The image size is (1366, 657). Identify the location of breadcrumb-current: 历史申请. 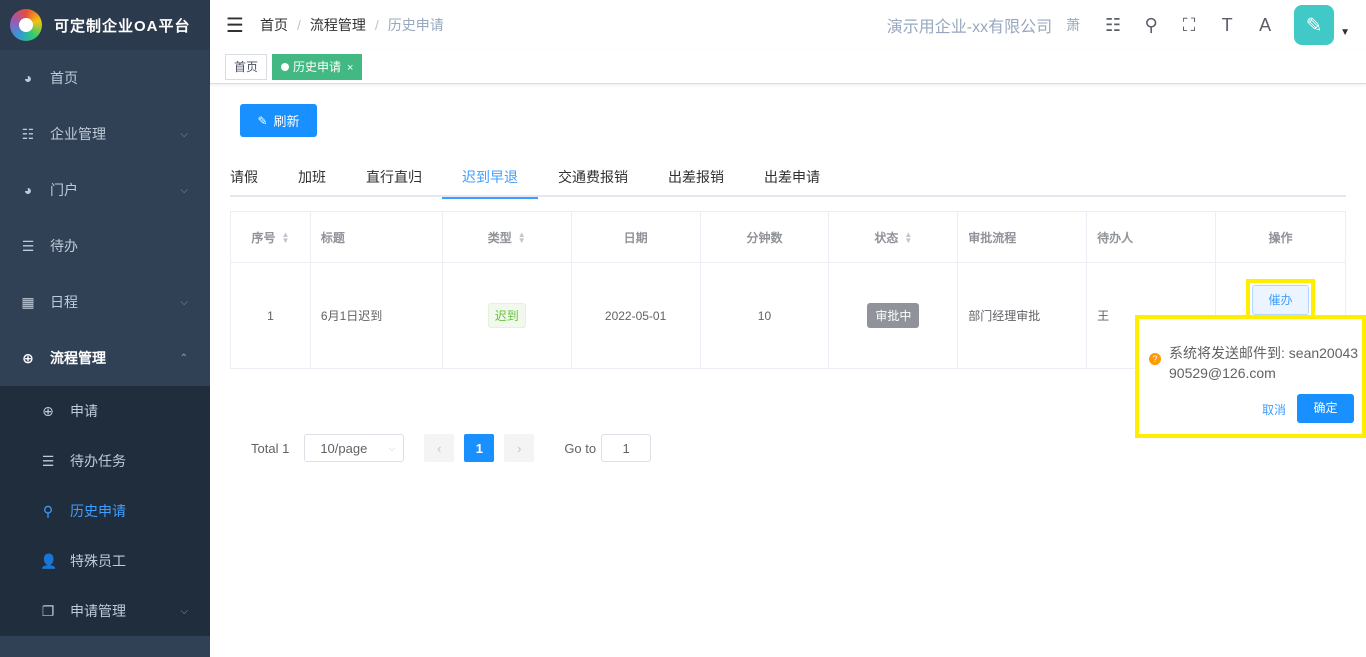
(415, 25).